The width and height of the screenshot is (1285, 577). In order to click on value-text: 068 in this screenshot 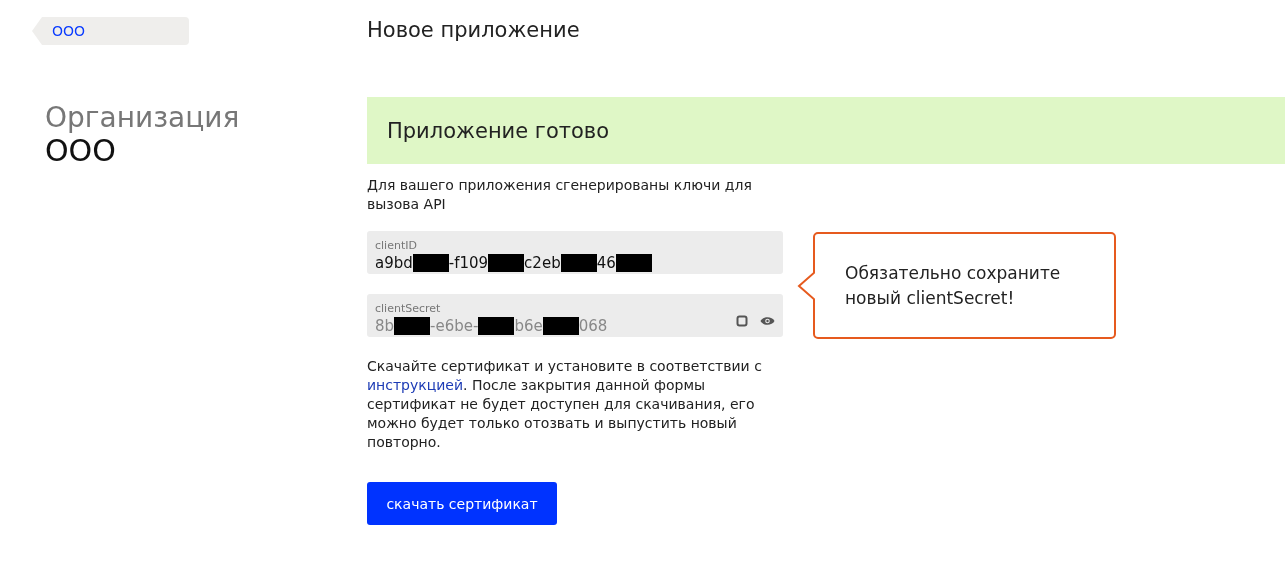, I will do `click(593, 326)`.